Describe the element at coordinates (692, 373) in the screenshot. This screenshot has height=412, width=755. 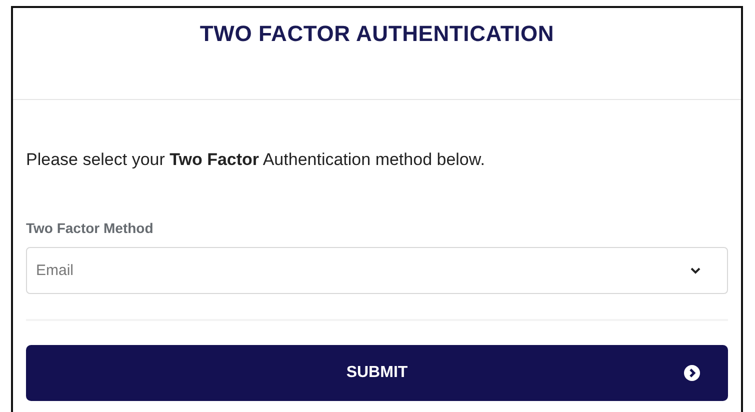
I see `arrow-circle-icon` at that location.